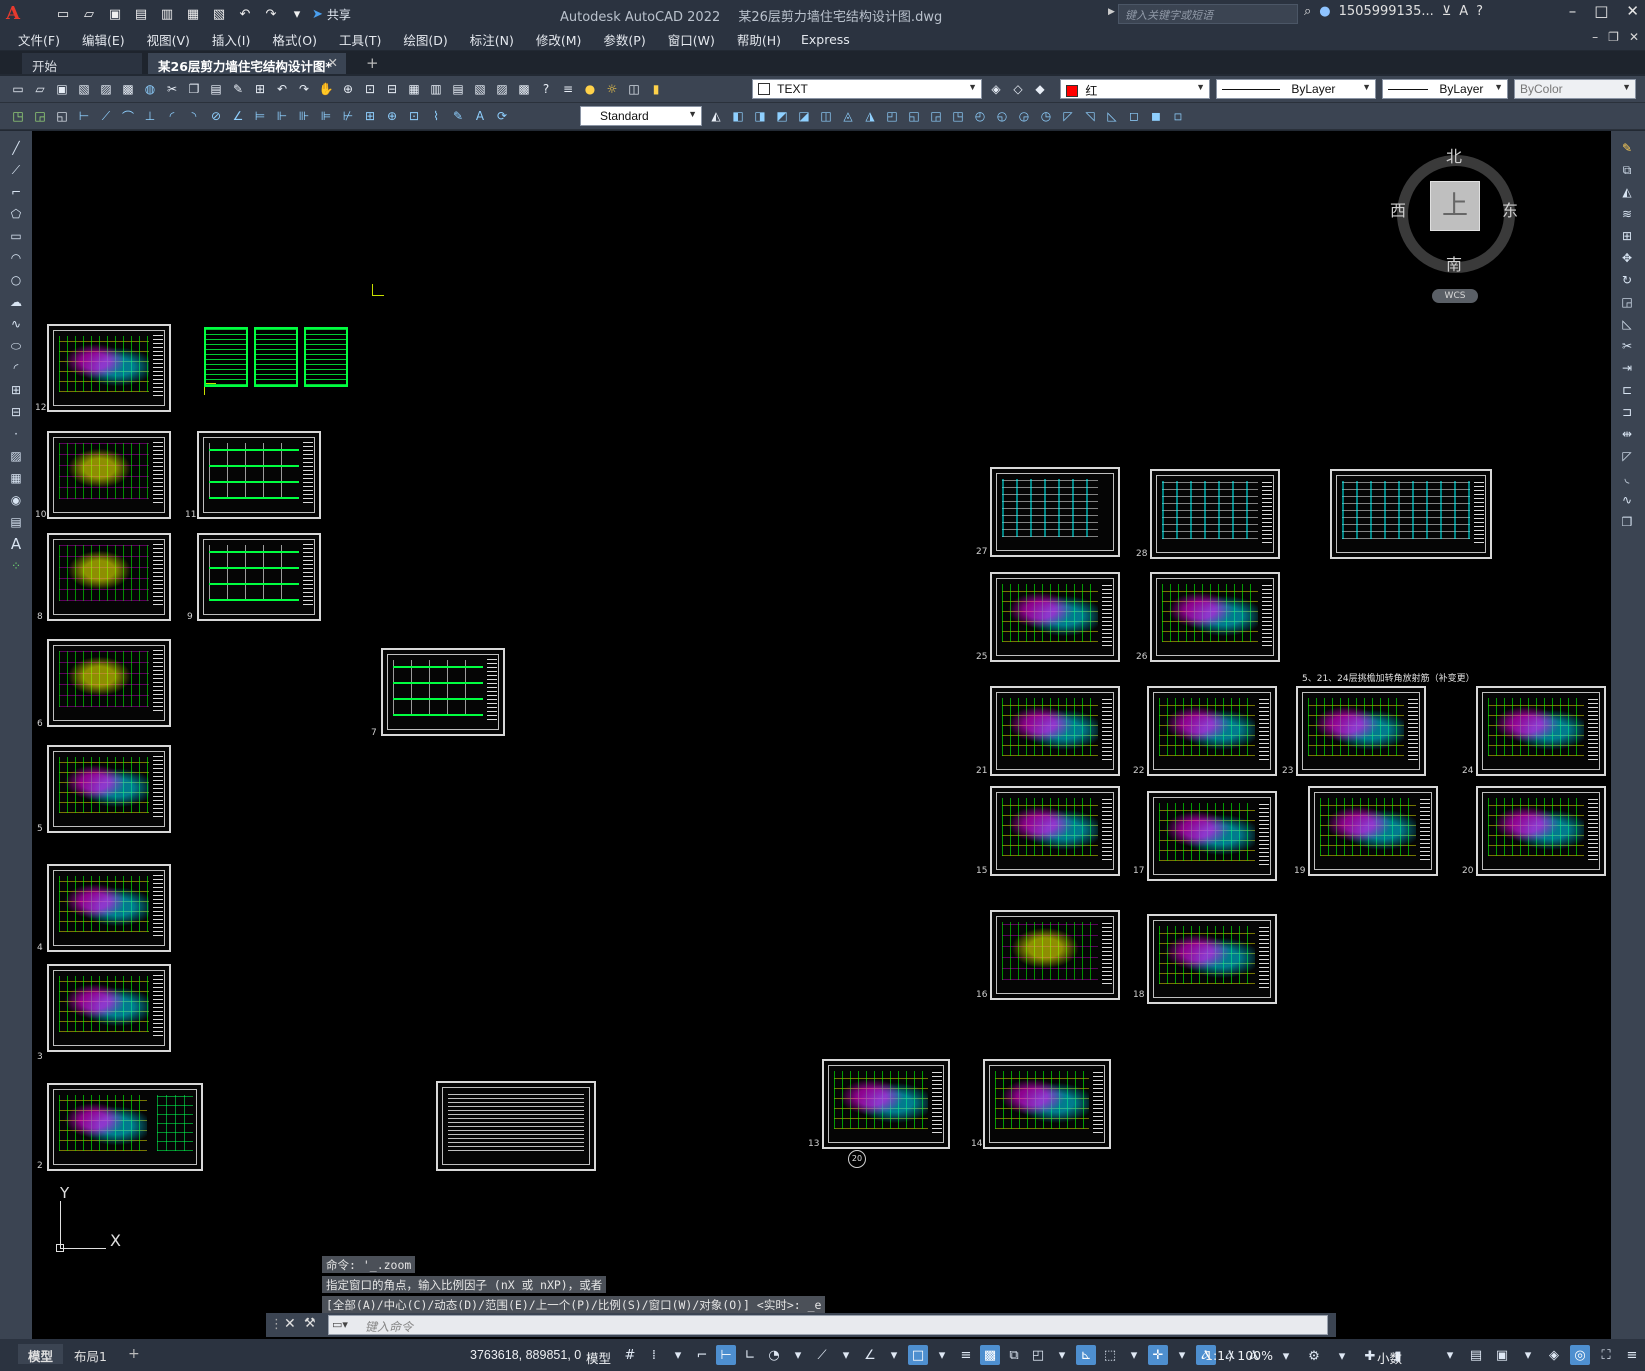 This screenshot has width=1645, height=1371. I want to click on menu-express: Express, so click(825, 39).